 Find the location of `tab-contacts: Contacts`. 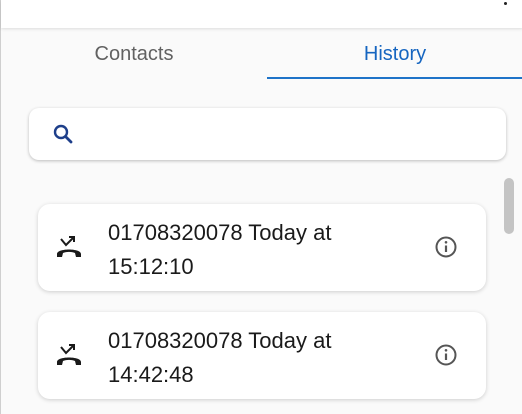

tab-contacts: Contacts is located at coordinates (134, 54).